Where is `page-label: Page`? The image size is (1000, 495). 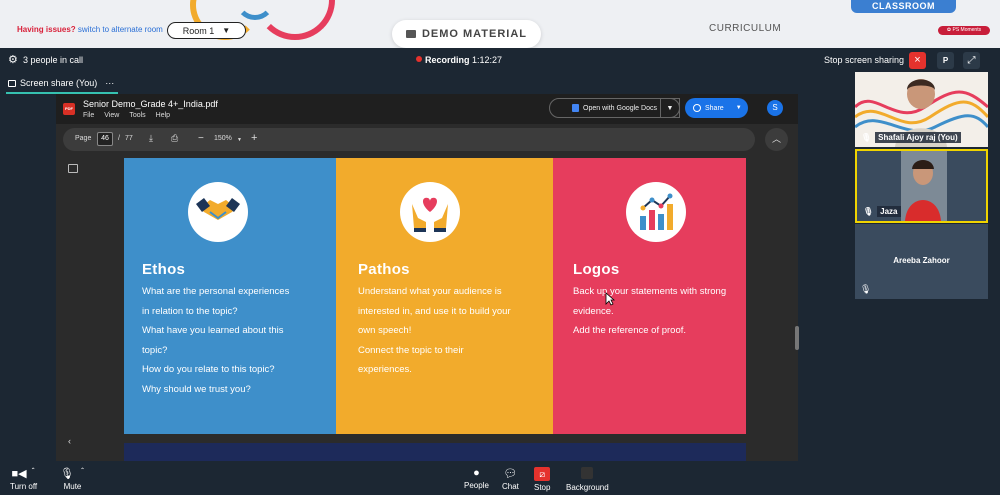 page-label: Page is located at coordinates (83, 138).